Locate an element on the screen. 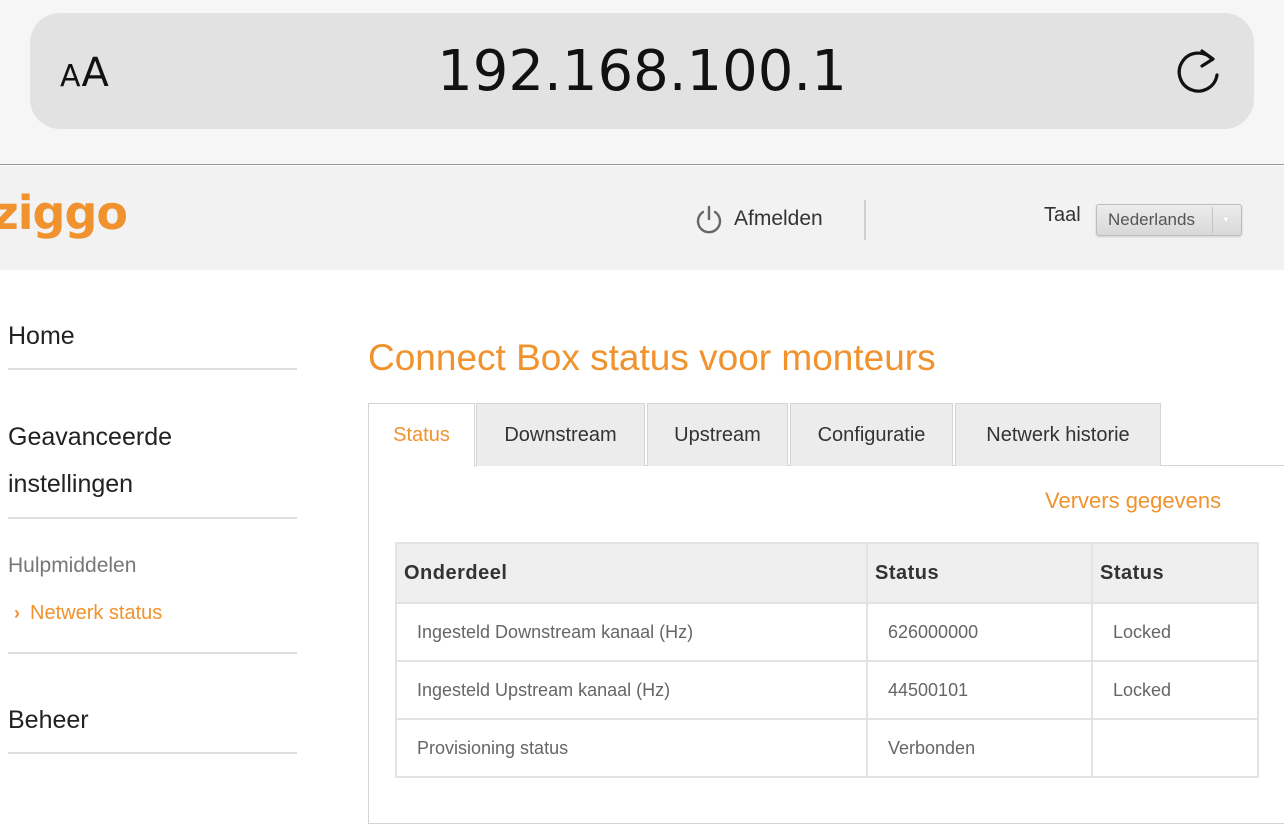  table-header-row: Onderdeel Status Status is located at coordinates (827, 573).